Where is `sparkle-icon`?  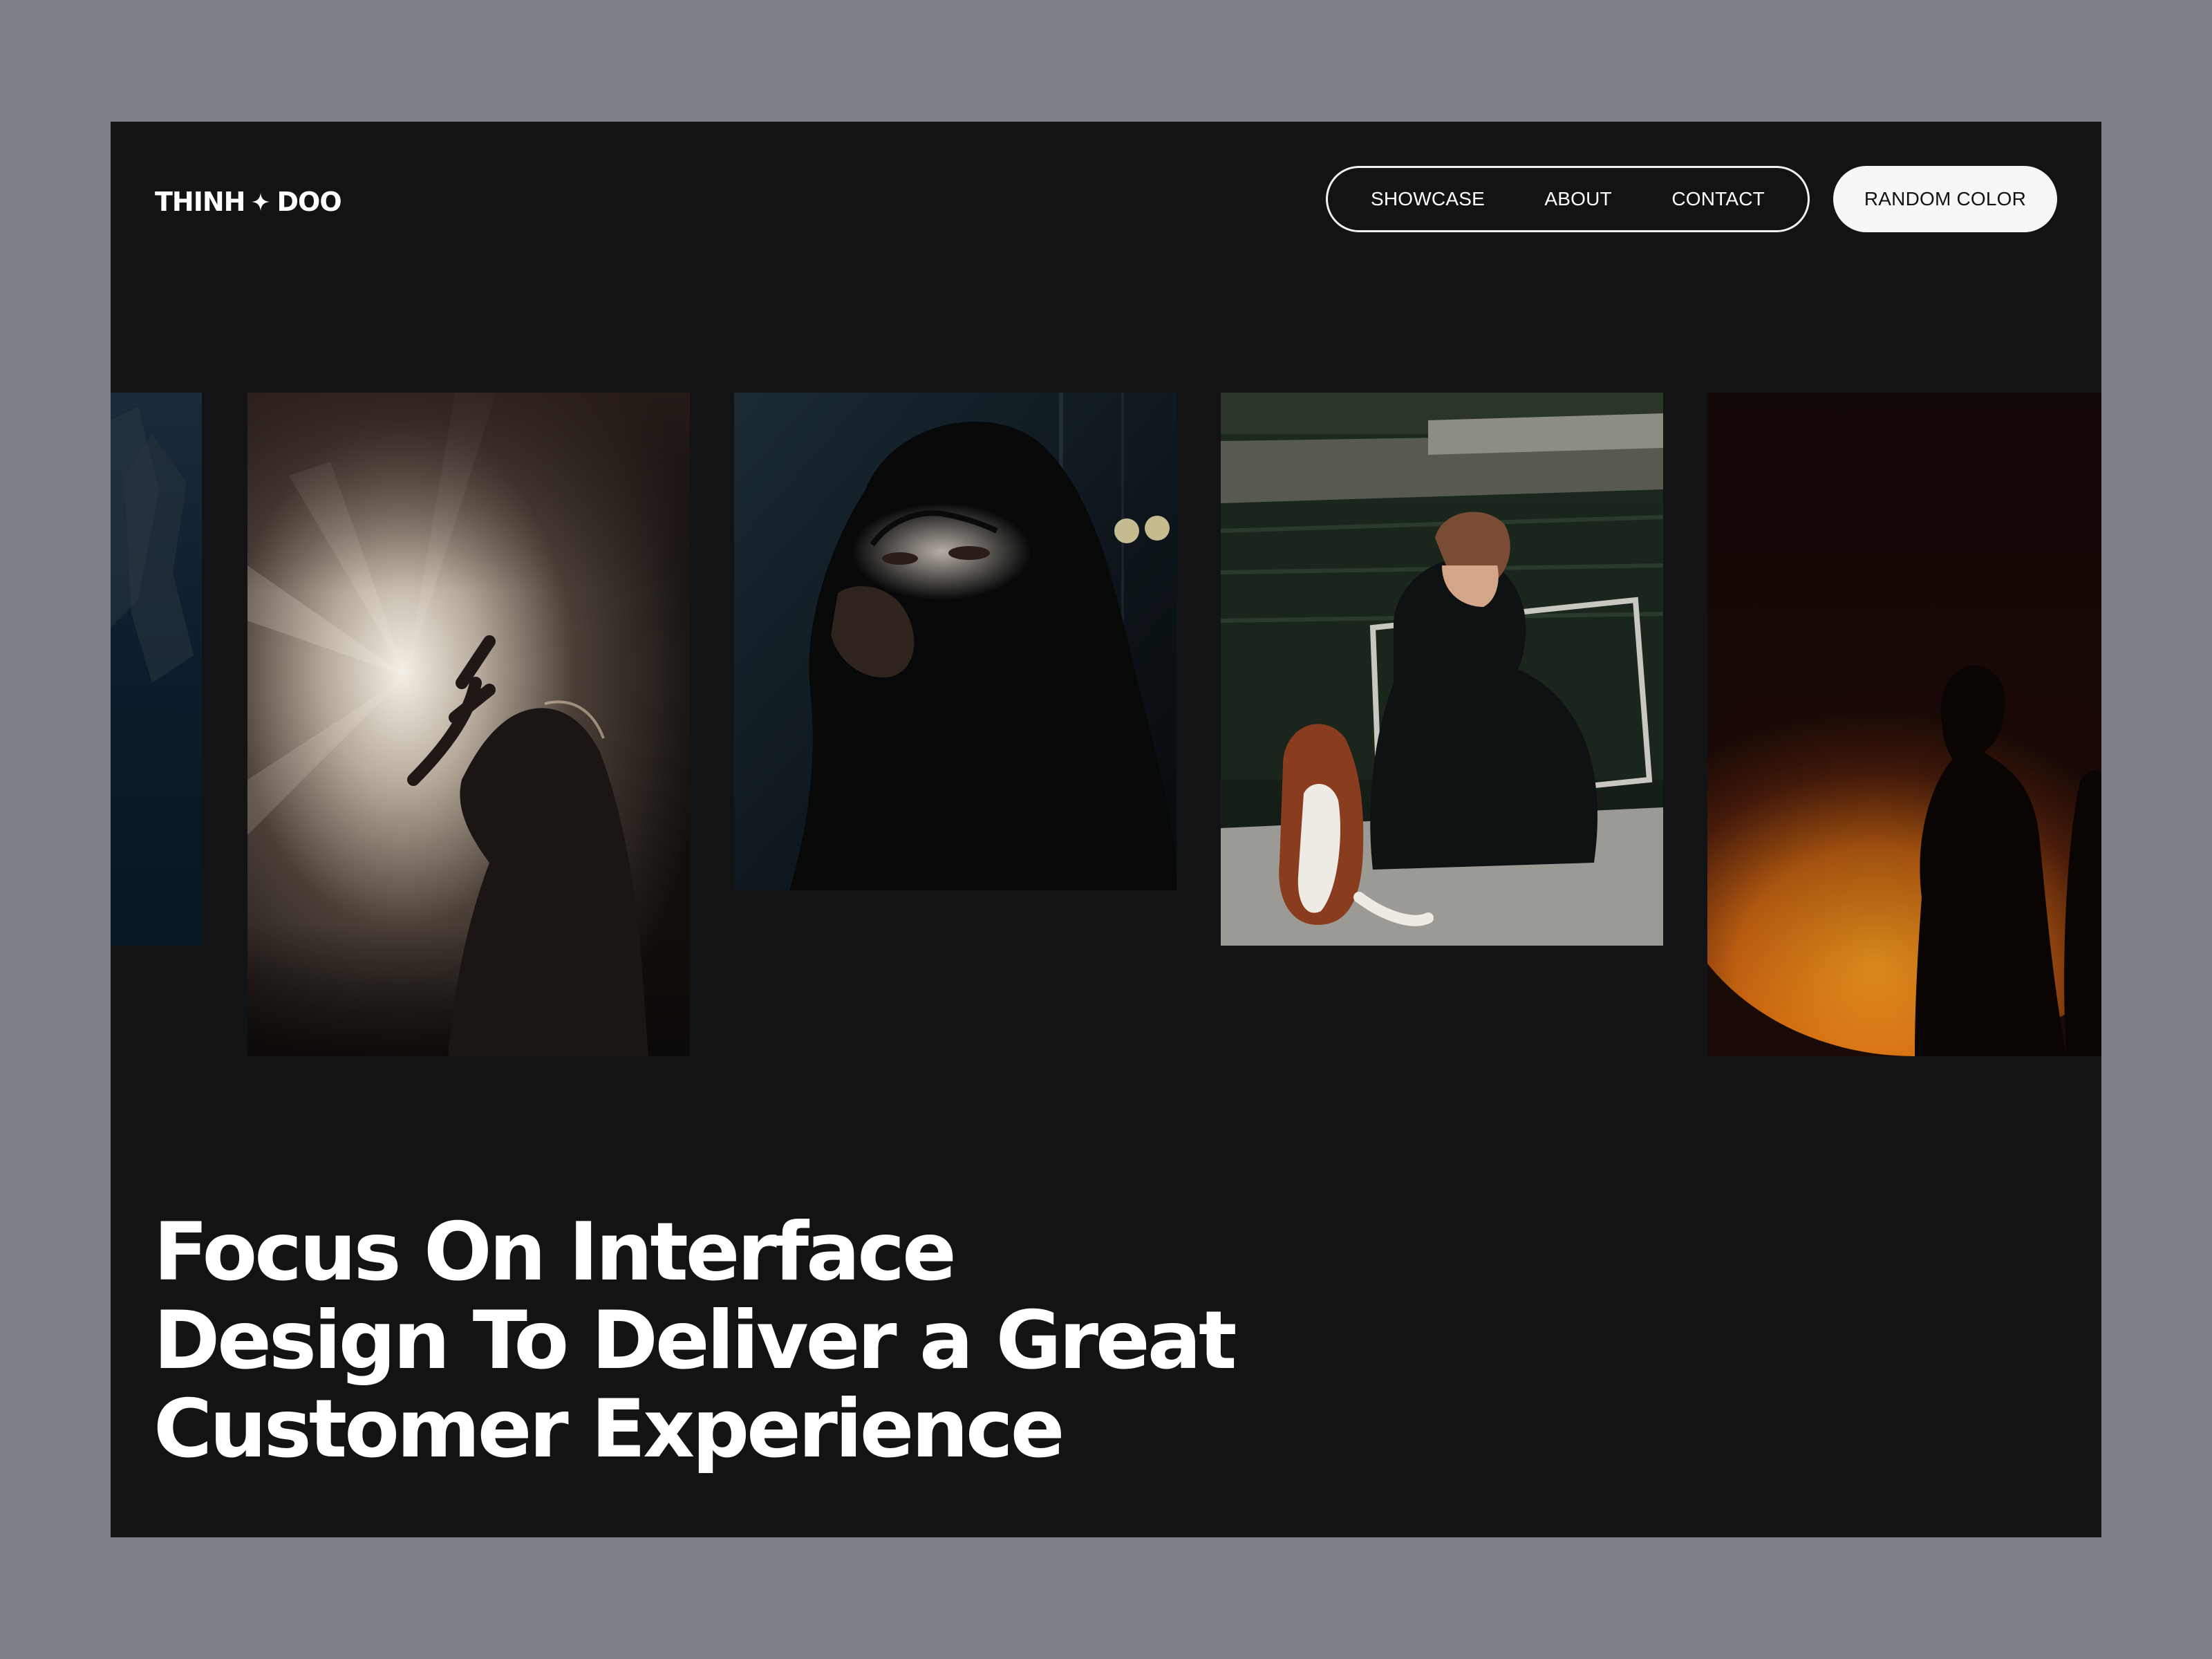 sparkle-icon is located at coordinates (261, 202).